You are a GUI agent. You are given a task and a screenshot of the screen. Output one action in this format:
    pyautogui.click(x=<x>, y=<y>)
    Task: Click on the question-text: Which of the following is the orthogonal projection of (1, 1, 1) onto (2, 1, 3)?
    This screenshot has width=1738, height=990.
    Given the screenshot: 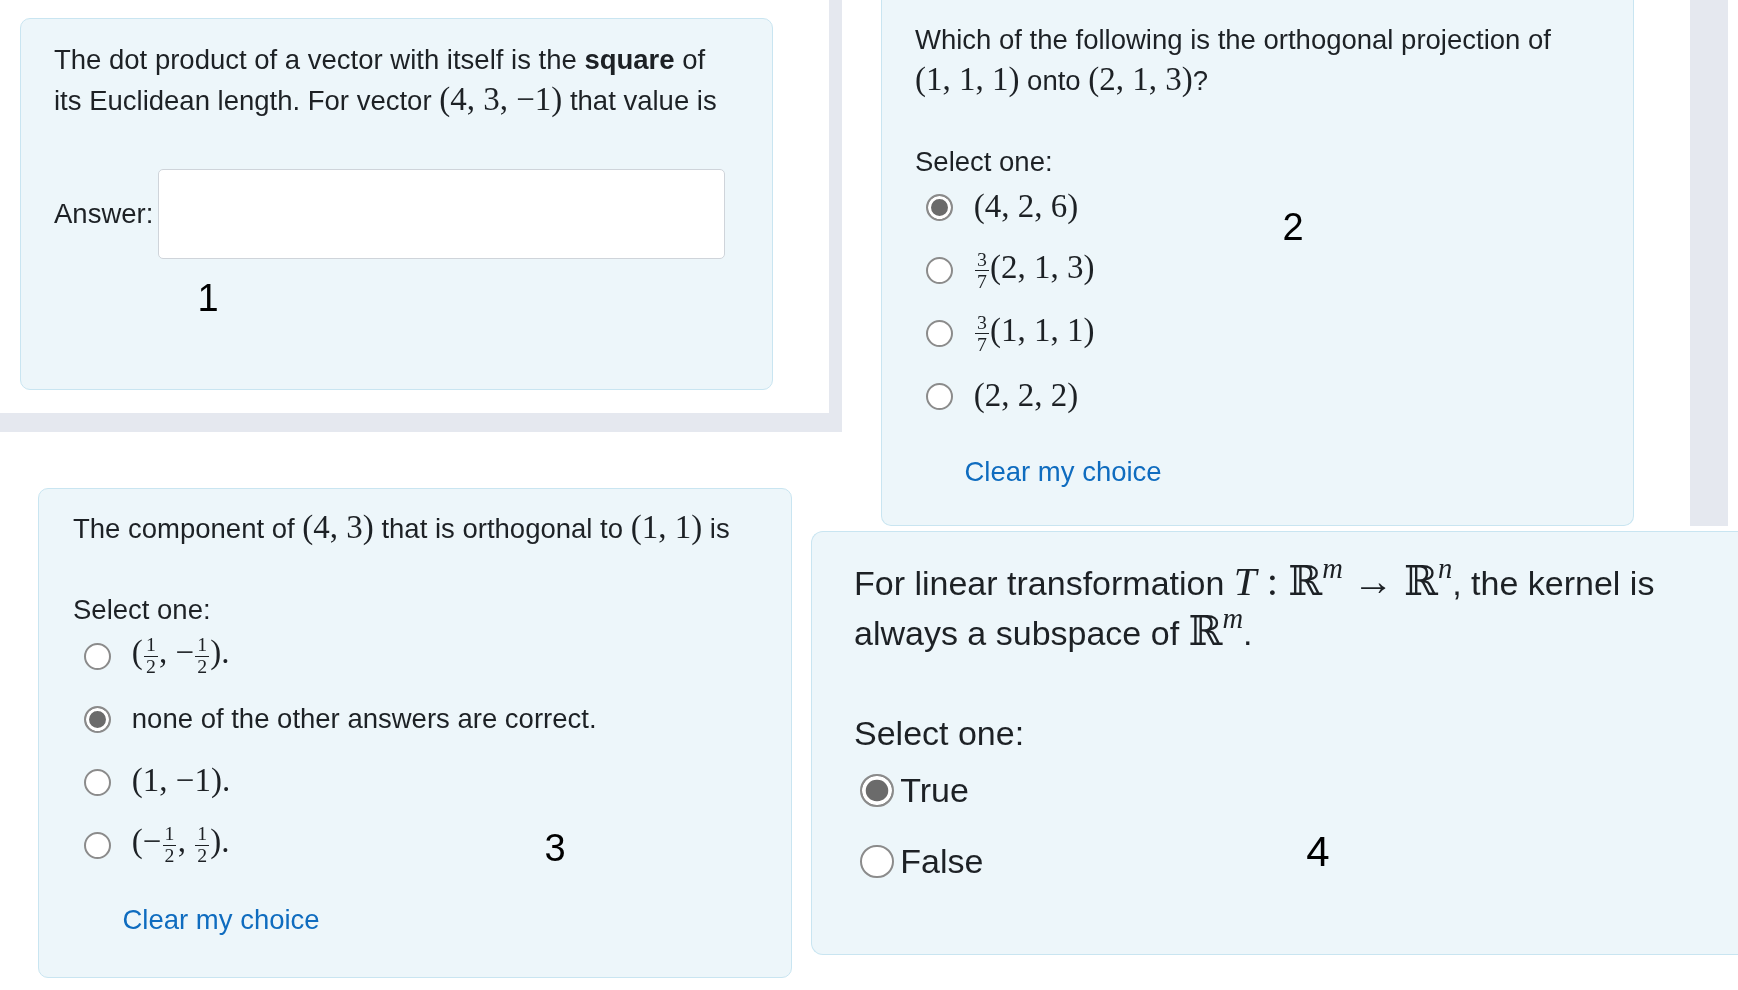 What is the action you would take?
    pyautogui.click(x=1233, y=61)
    